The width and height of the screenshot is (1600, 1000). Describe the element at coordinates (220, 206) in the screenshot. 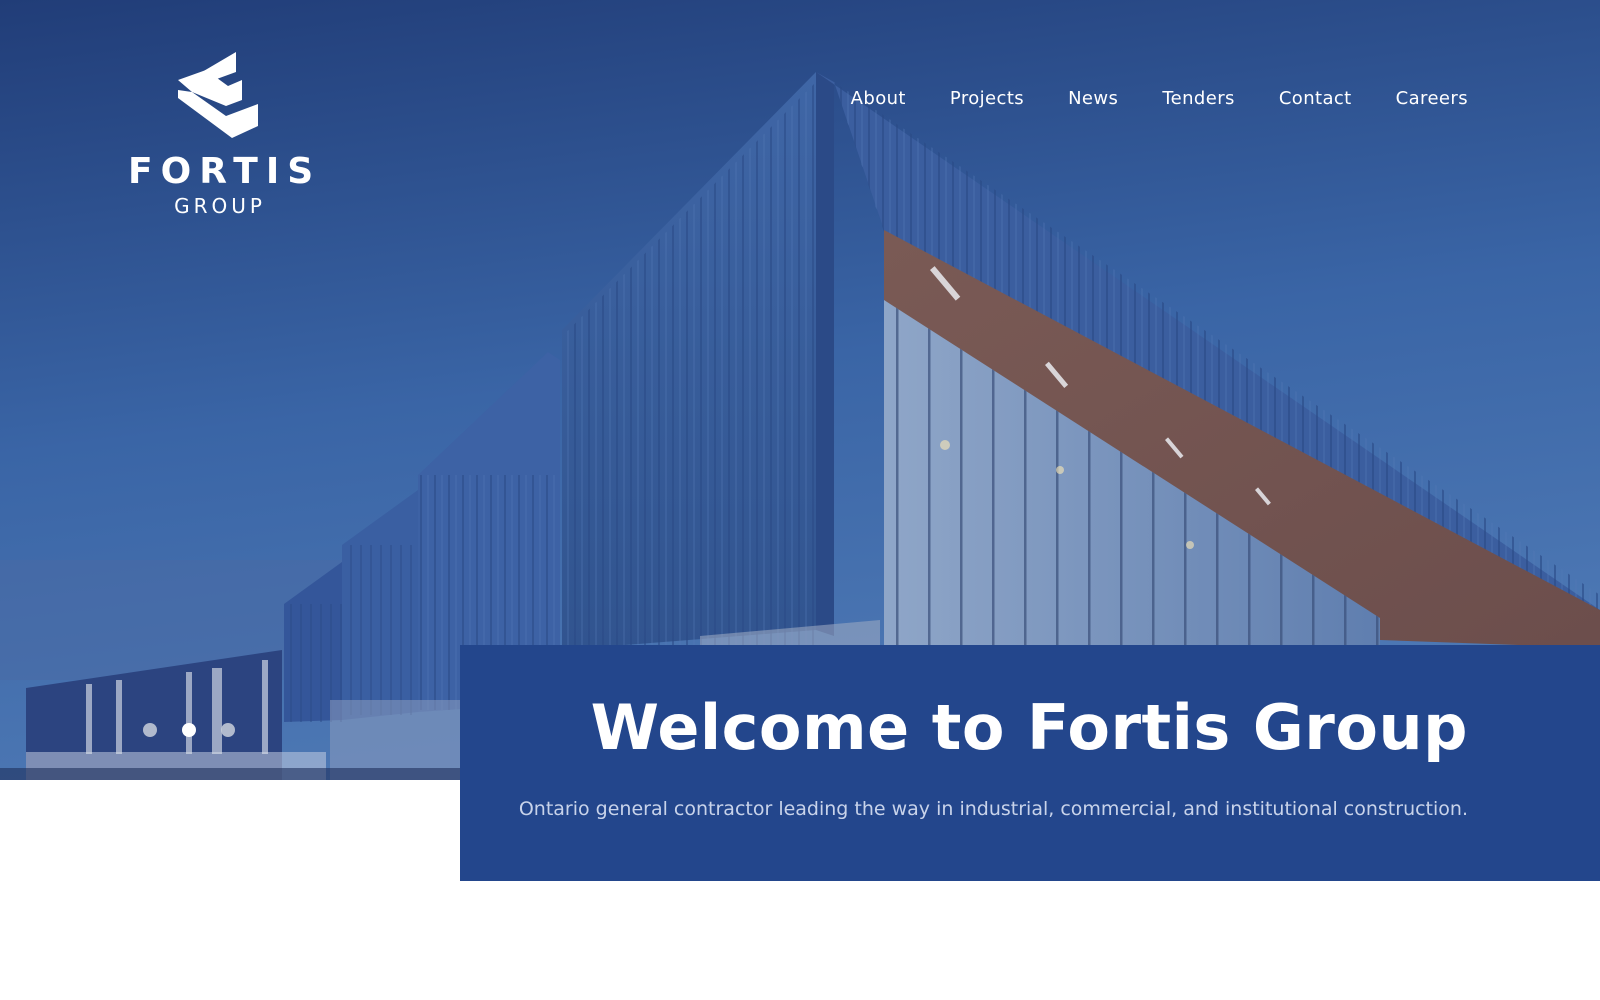

I see `brand-subtitle: GROUP` at that location.